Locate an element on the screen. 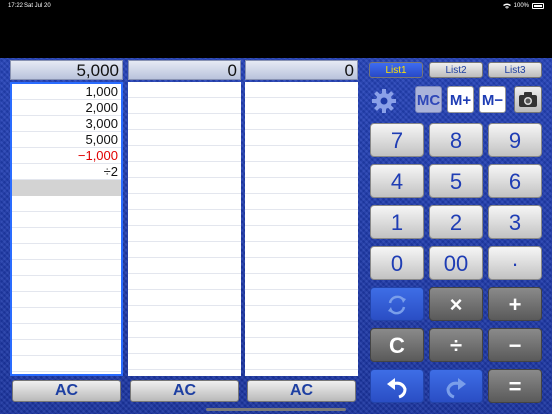 The image size is (552, 414). key-1: 1 is located at coordinates (397, 222).